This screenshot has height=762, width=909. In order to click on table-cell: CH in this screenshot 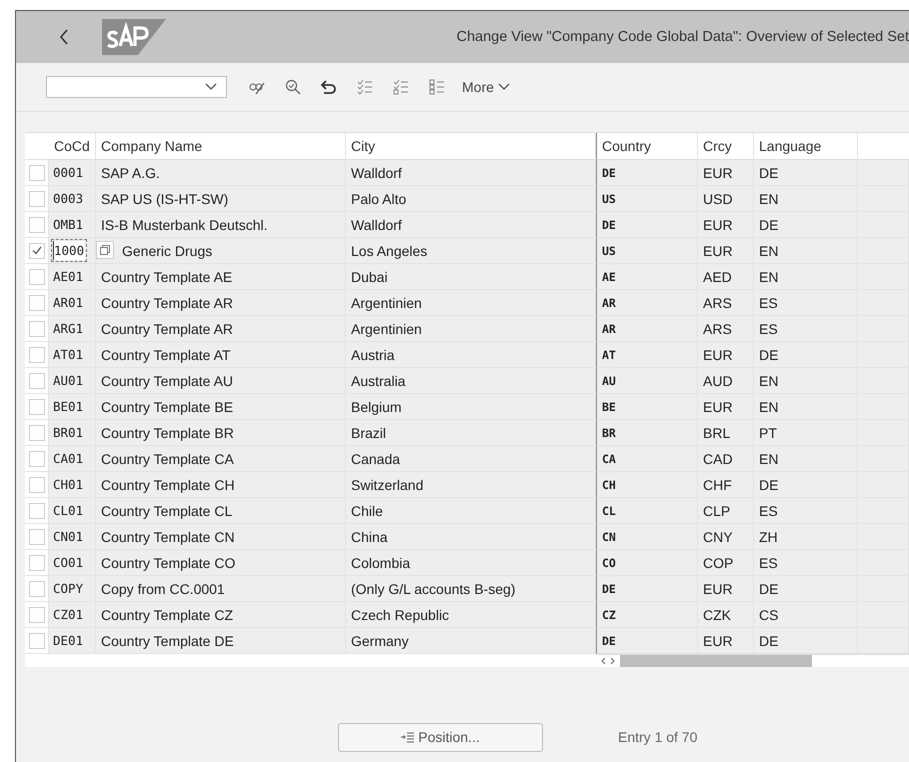, I will do `click(609, 485)`.